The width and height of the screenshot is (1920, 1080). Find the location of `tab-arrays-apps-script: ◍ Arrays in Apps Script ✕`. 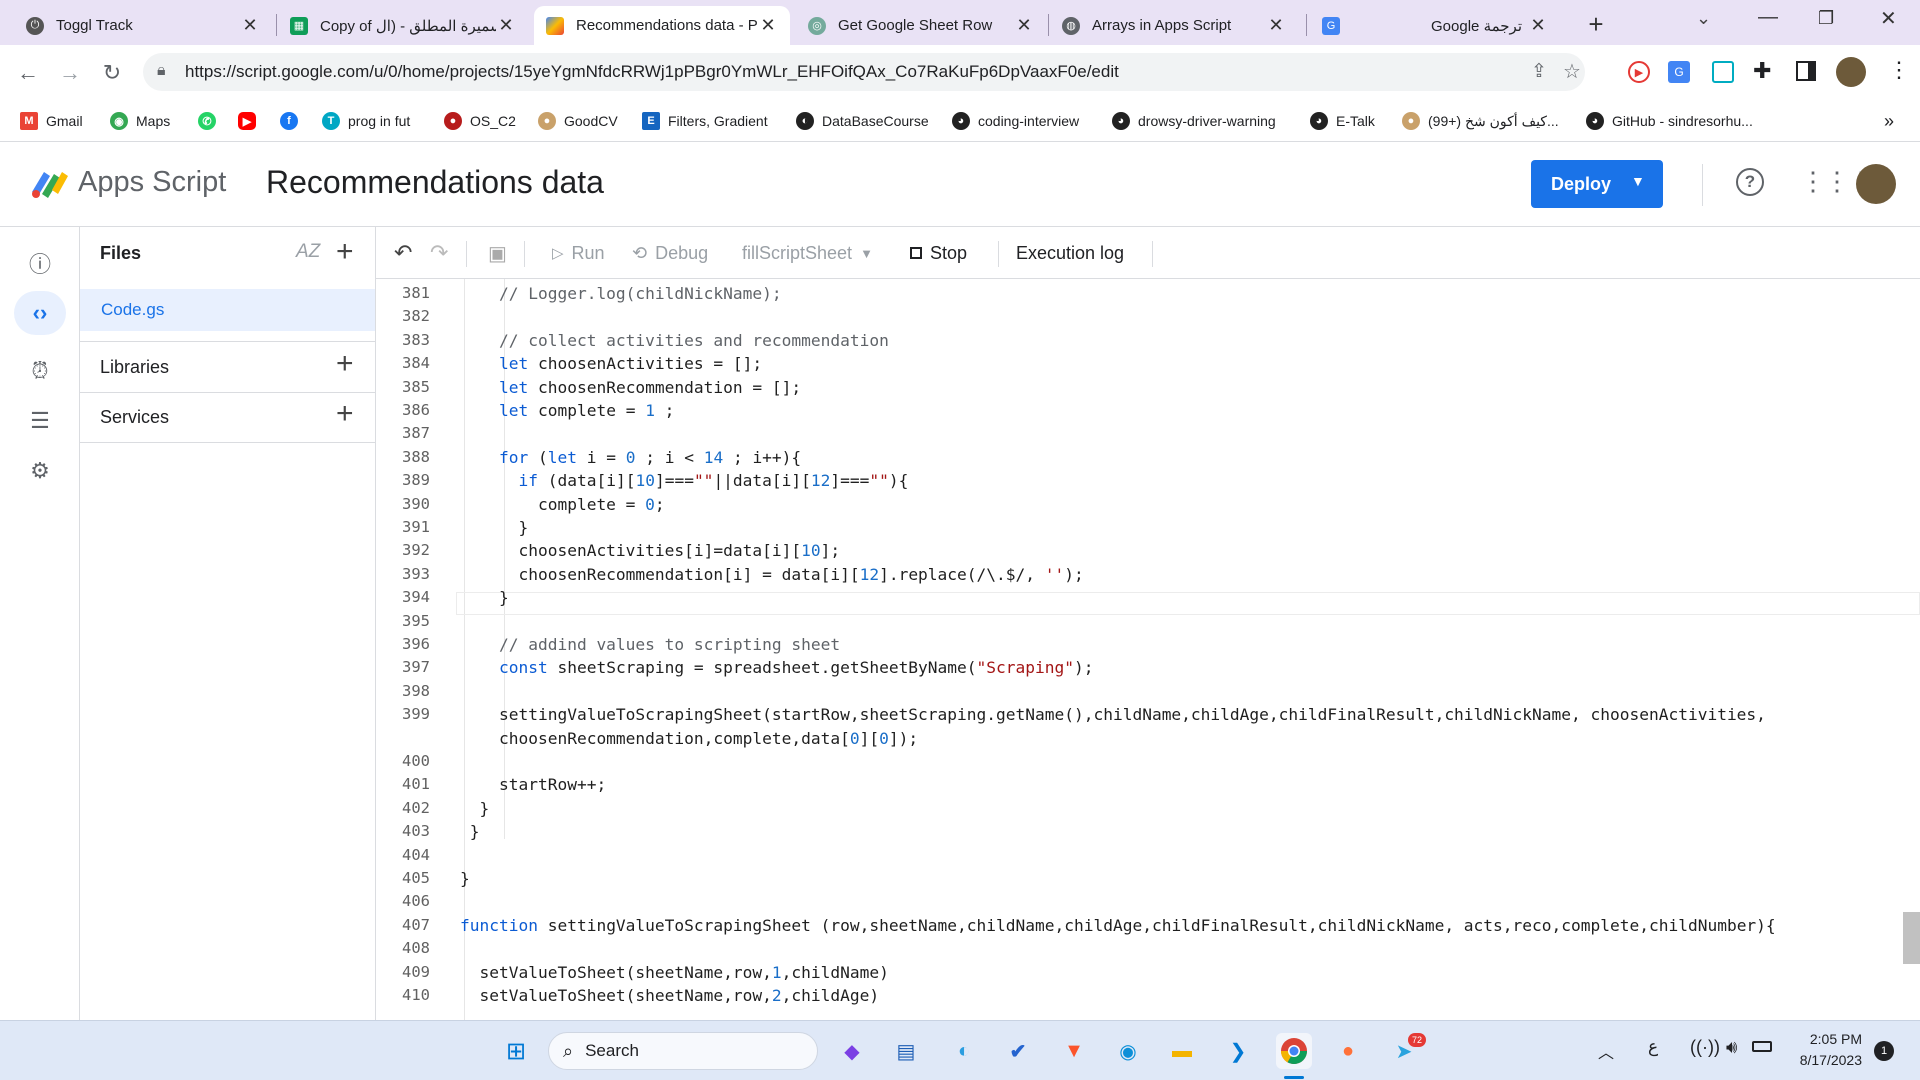

tab-arrays-apps-script: ◍ Arrays in Apps Script ✕ is located at coordinates (1174, 25).